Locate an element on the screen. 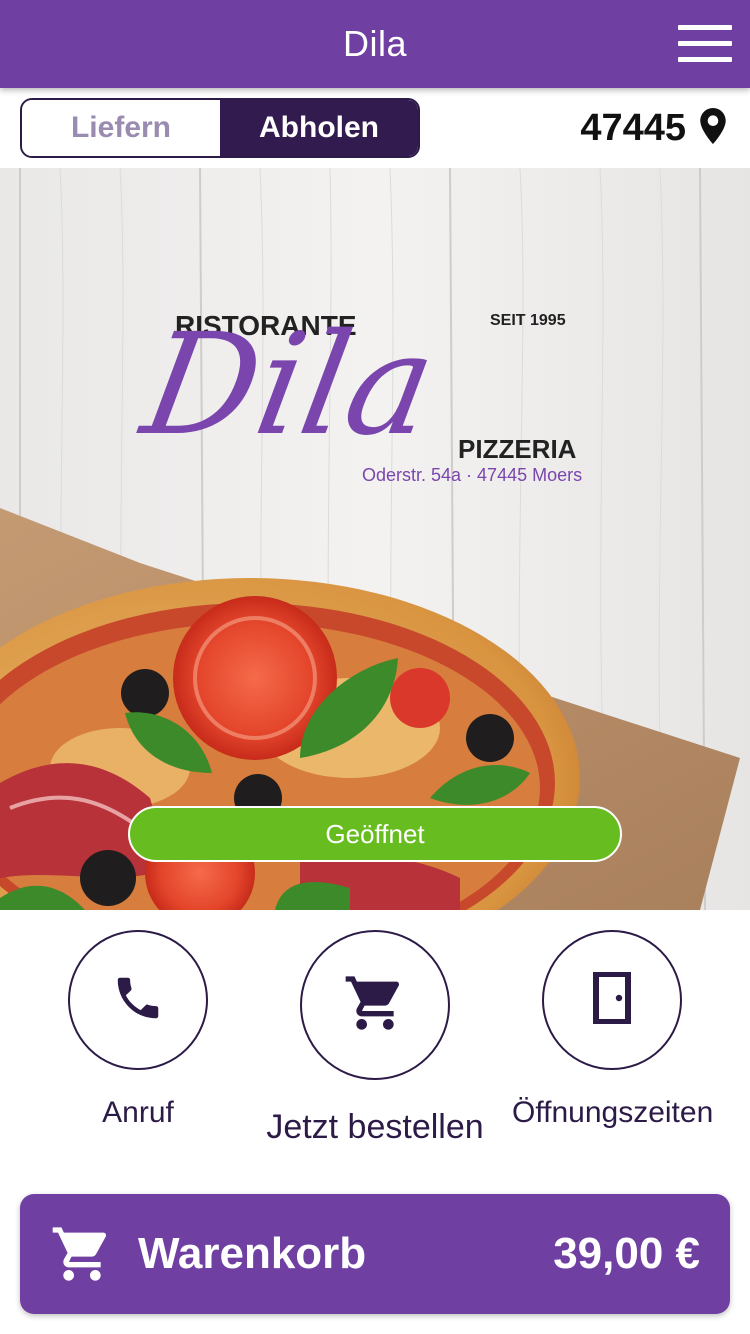 The height and width of the screenshot is (1334, 750). order-now-circle-button is located at coordinates (375, 1005).